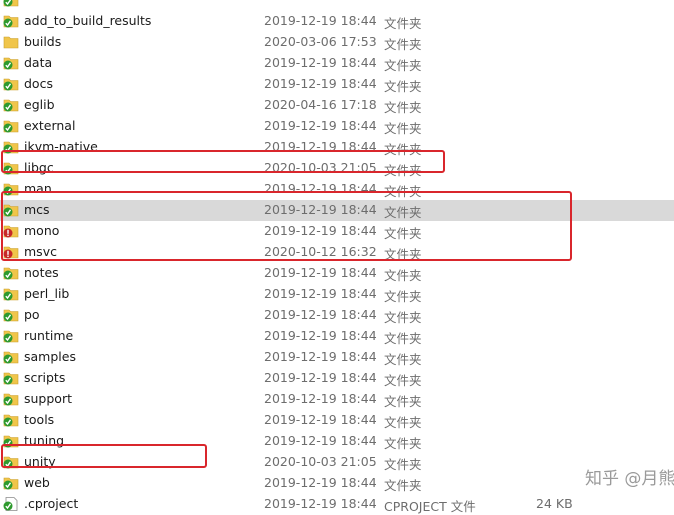  I want to click on file-row: data 2019-12-19 18:44 文件夹, so click(337, 63).